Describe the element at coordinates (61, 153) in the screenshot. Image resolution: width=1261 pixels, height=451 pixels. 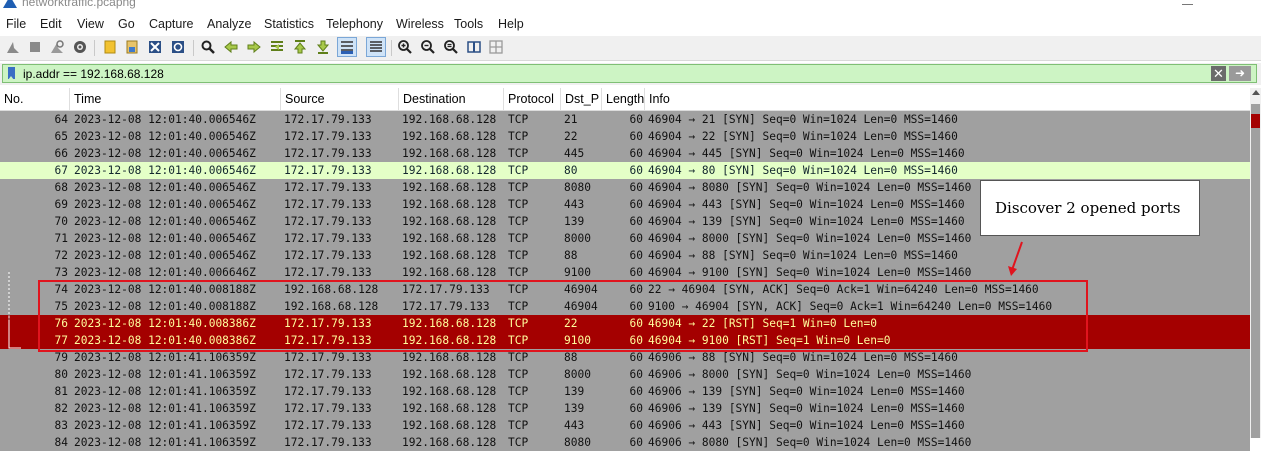
I see `packet-number: 66` at that location.